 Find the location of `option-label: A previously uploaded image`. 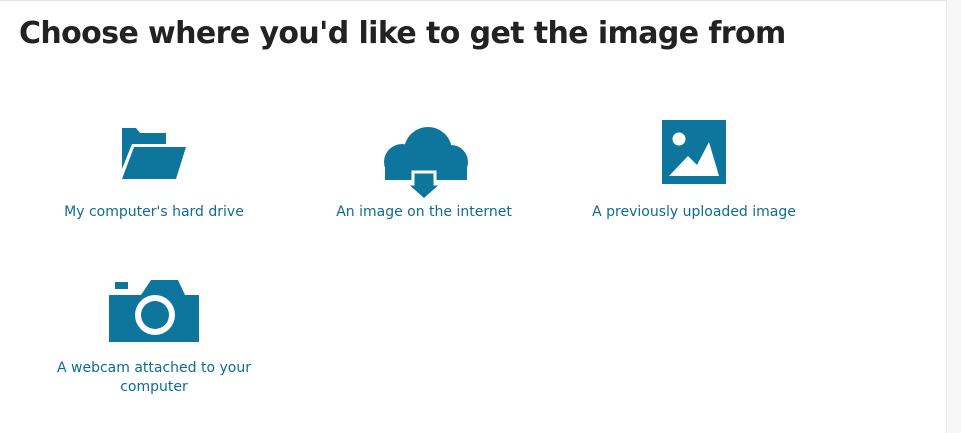

option-label: A previously uploaded image is located at coordinates (694, 212).